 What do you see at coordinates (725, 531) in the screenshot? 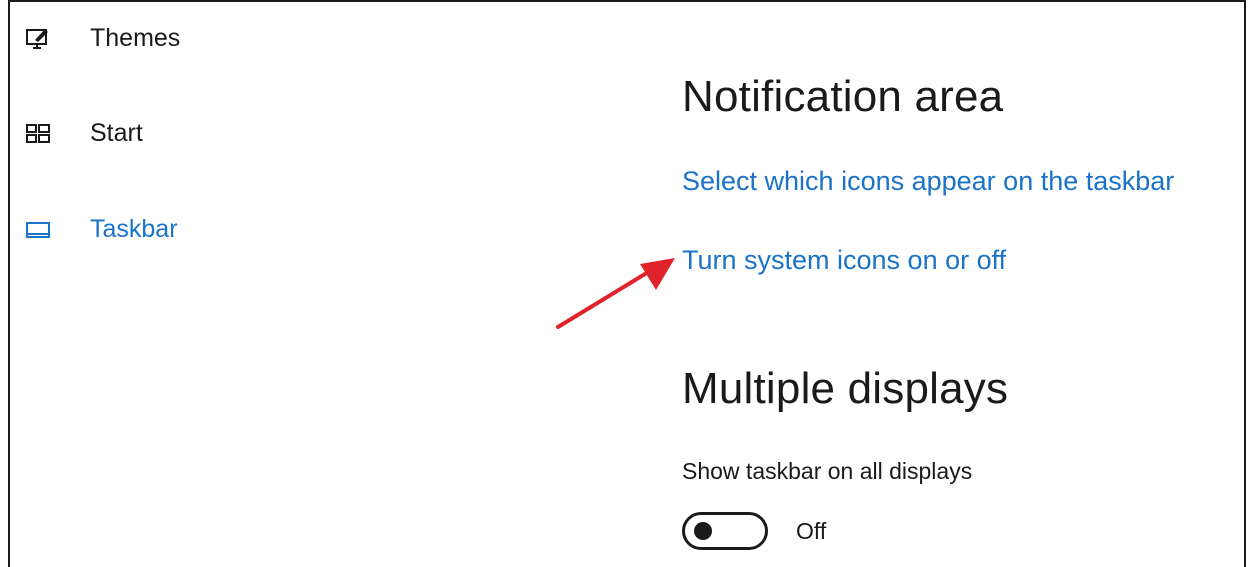
I see `show-taskbar-toggle` at bounding box center [725, 531].